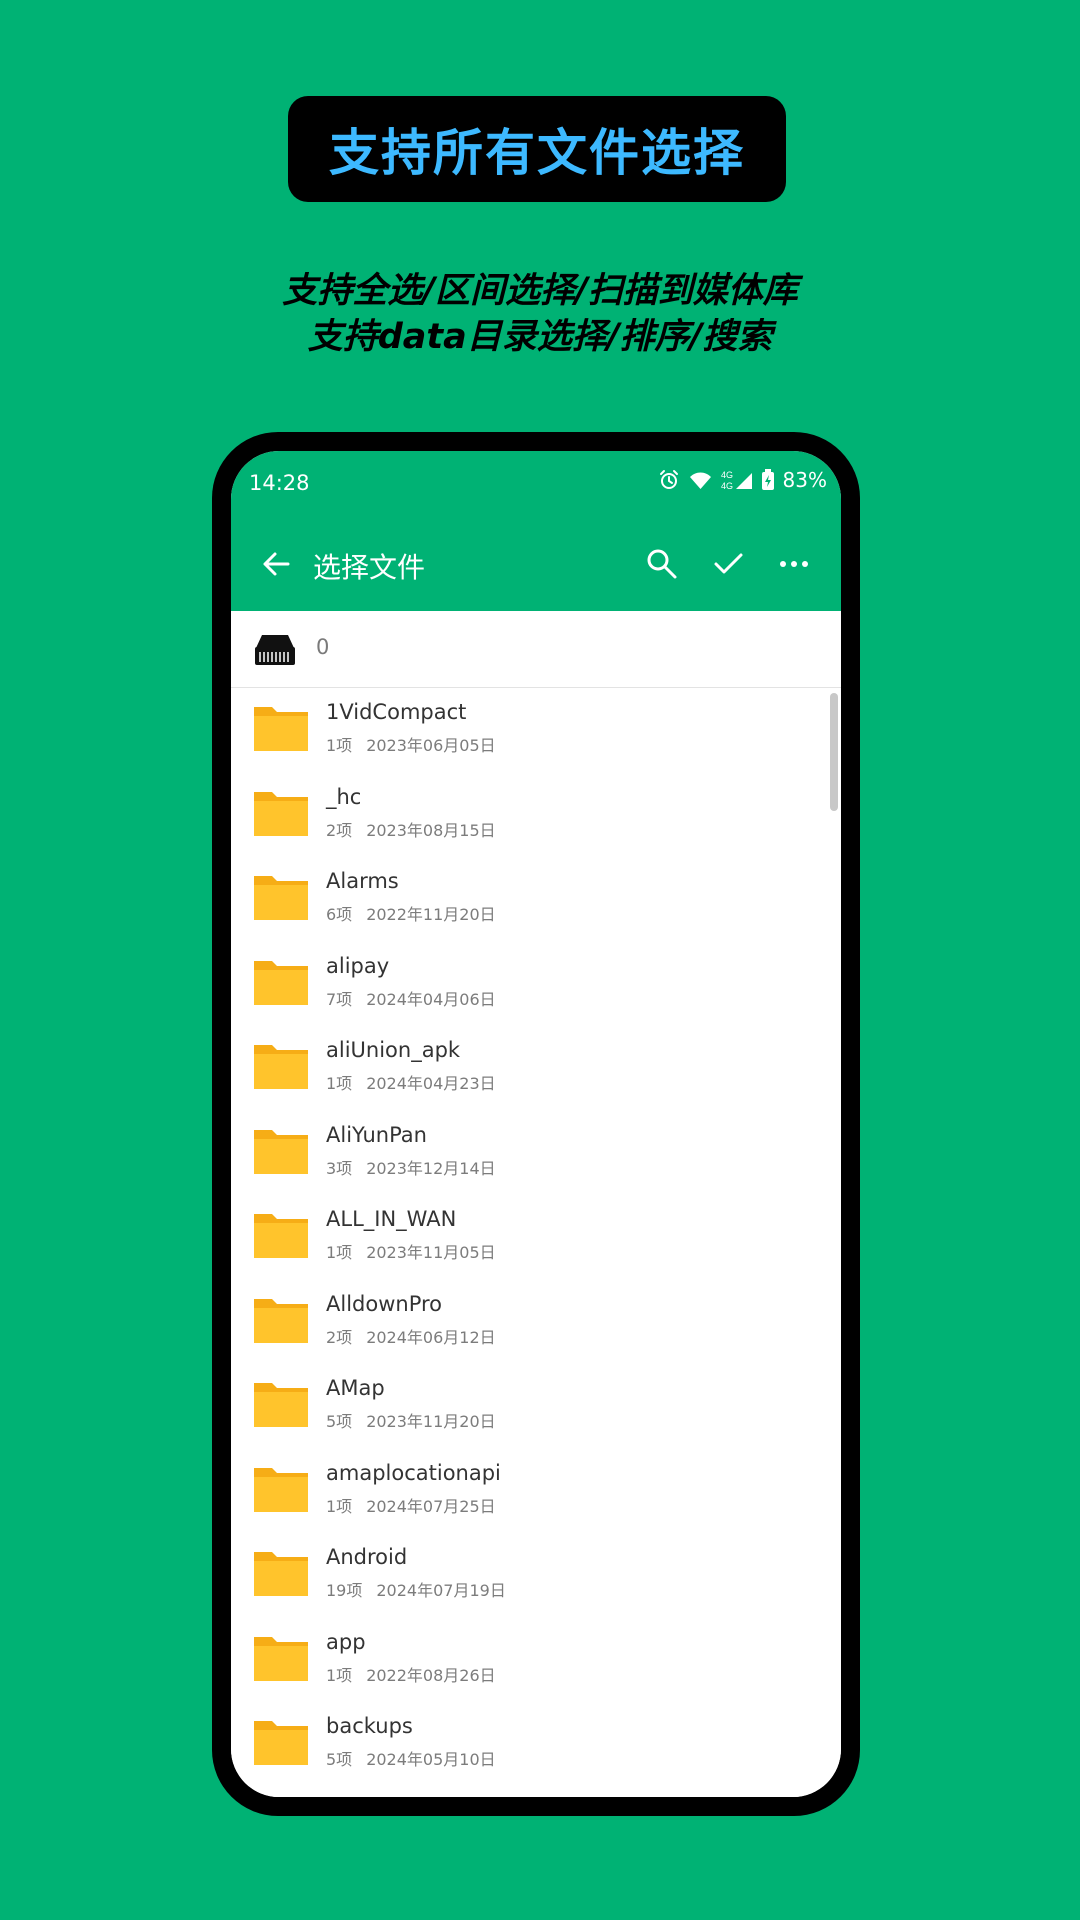 The image size is (1080, 1920). I want to click on file-meta: 5项 2023年11月20日, so click(411, 1420).